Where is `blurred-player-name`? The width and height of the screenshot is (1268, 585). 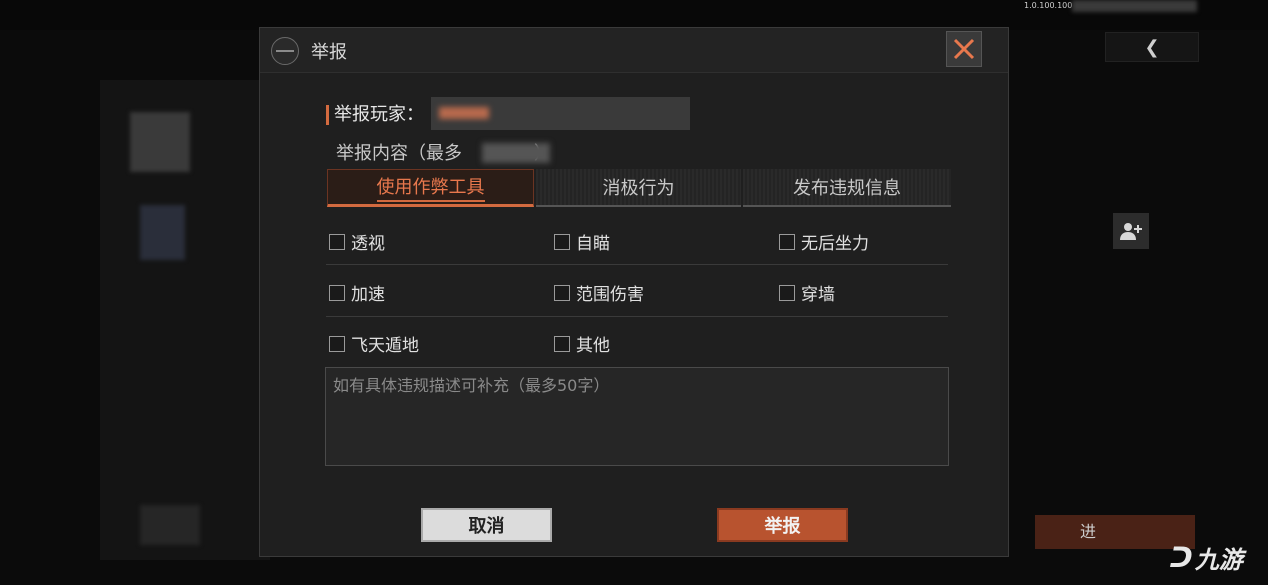
blurred-player-name is located at coordinates (464, 113).